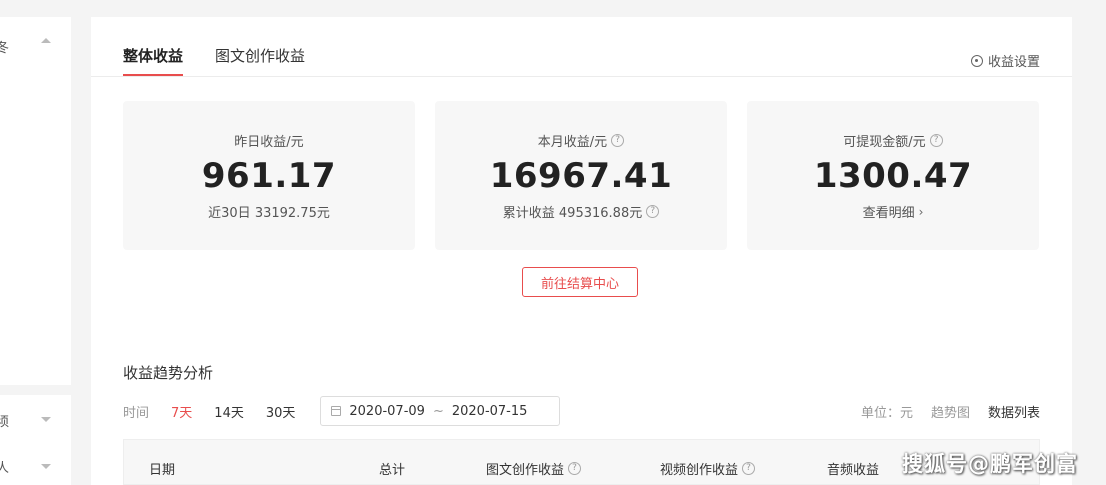  What do you see at coordinates (269, 213) in the screenshot?
I see `stat-sub: 近30日 33192.75元` at bounding box center [269, 213].